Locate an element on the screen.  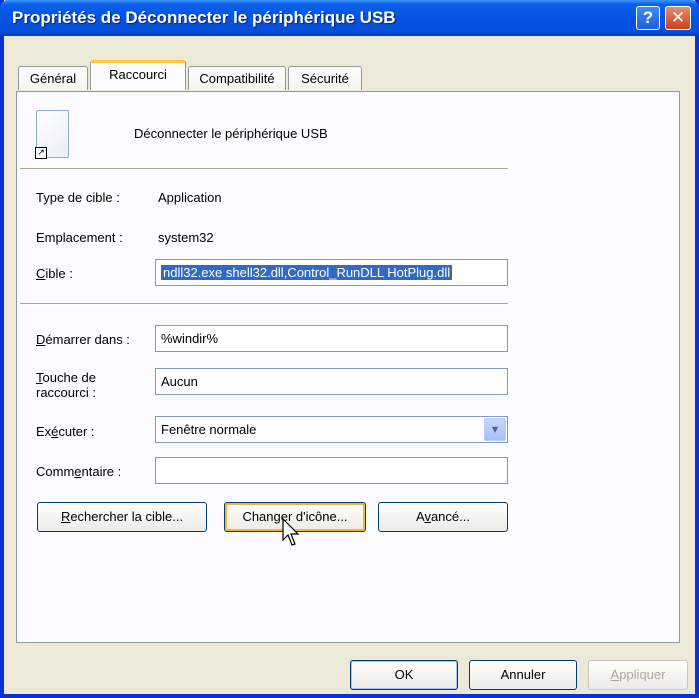
close-button: ✕ is located at coordinates (678, 18).